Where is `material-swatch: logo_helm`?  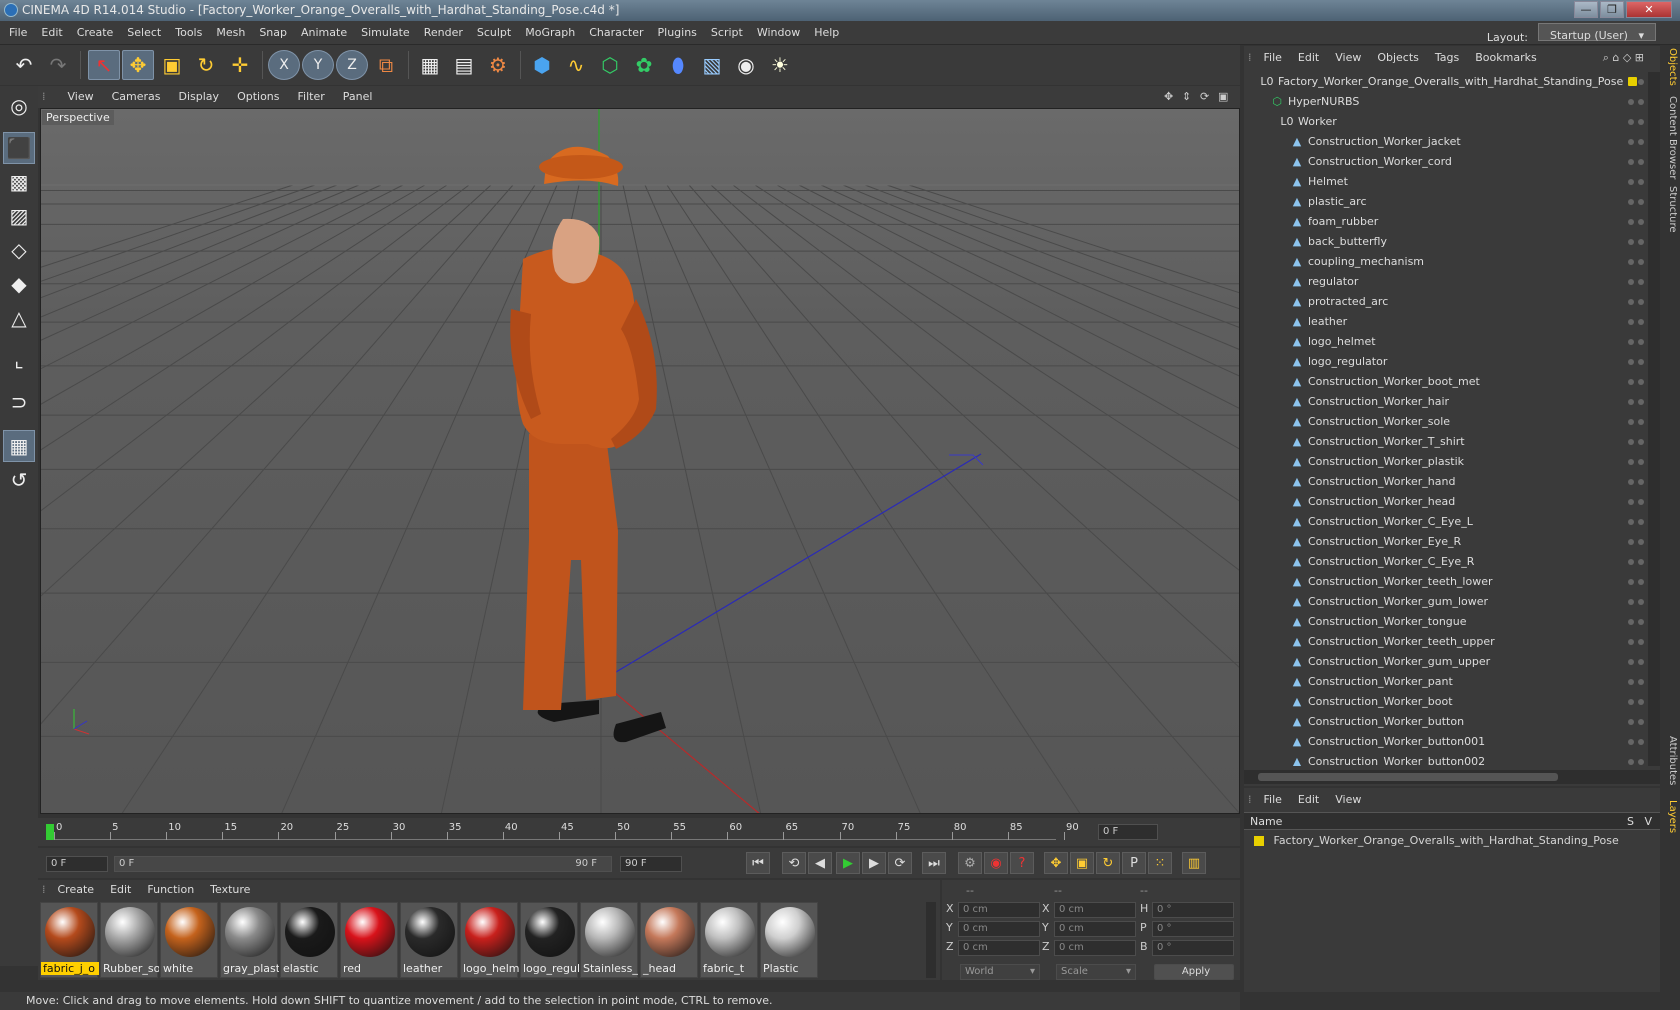 material-swatch: logo_helm is located at coordinates (489, 940).